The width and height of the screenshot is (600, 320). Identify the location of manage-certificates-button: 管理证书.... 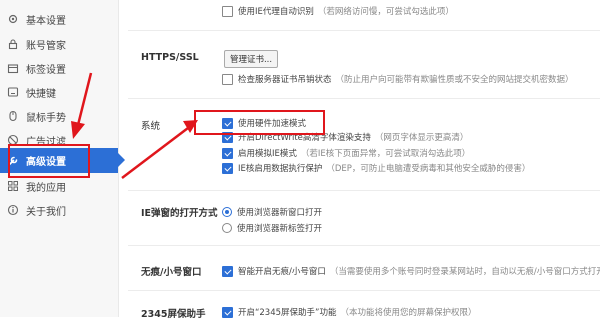
(251, 59).